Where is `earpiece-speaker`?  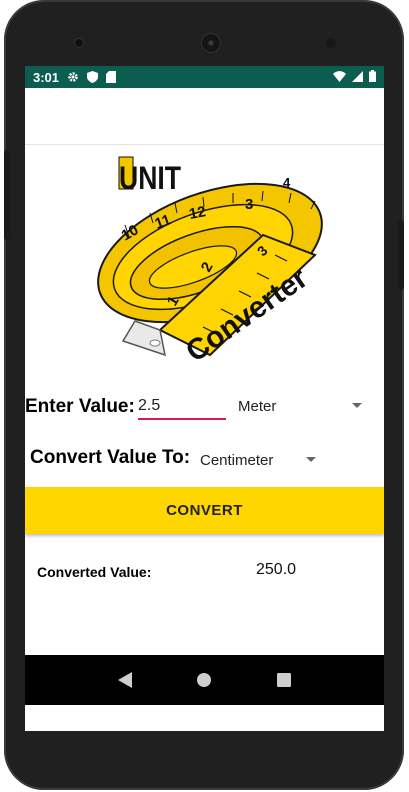 earpiece-speaker is located at coordinates (211, 43).